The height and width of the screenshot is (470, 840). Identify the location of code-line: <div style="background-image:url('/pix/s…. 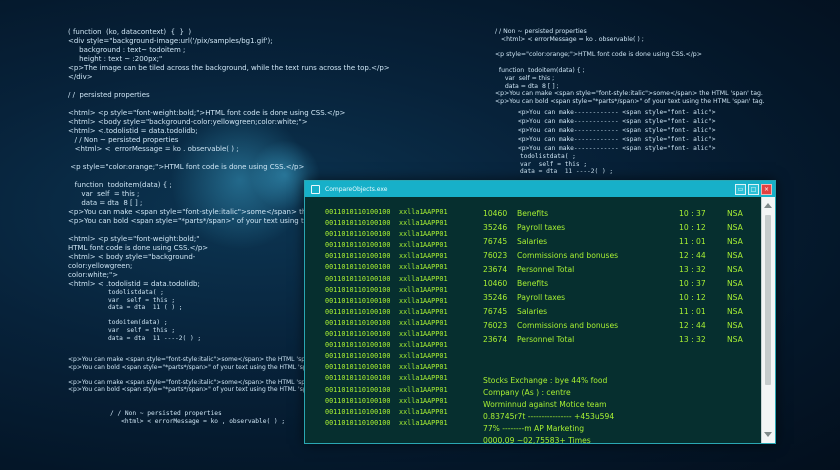
(170, 41).